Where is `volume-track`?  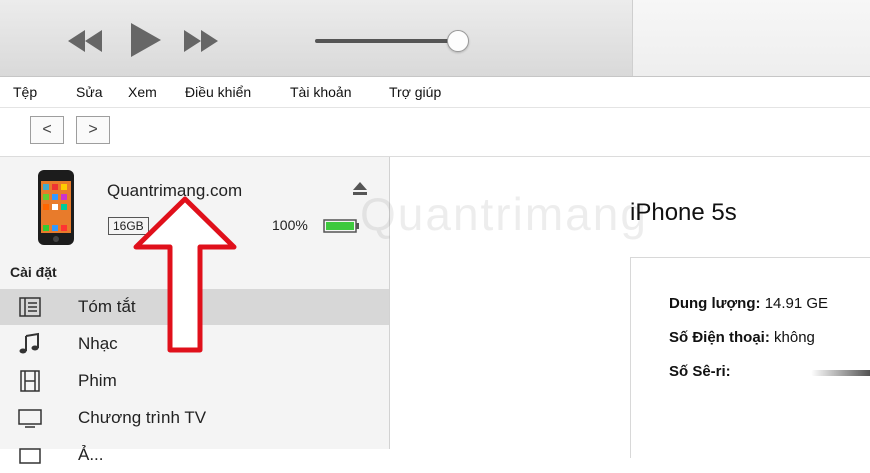 volume-track is located at coordinates (390, 41).